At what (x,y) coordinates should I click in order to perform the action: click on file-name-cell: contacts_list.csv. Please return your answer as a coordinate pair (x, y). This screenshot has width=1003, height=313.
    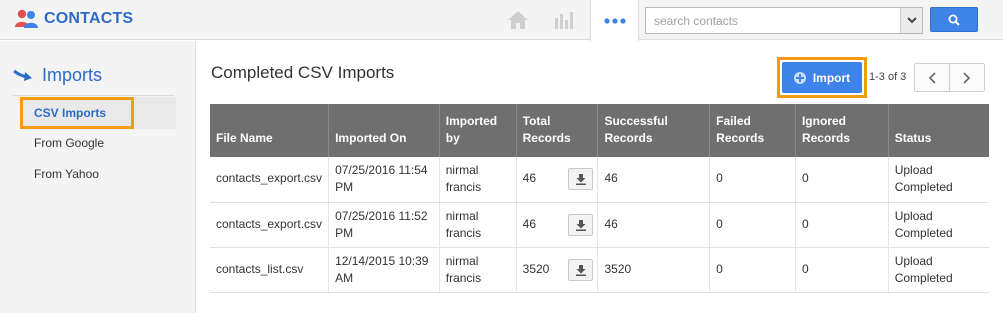
    Looking at the image, I should click on (270, 270).